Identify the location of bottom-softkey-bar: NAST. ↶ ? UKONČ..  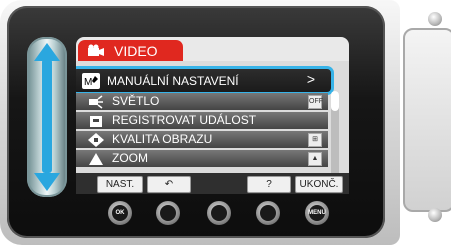
(212, 183).